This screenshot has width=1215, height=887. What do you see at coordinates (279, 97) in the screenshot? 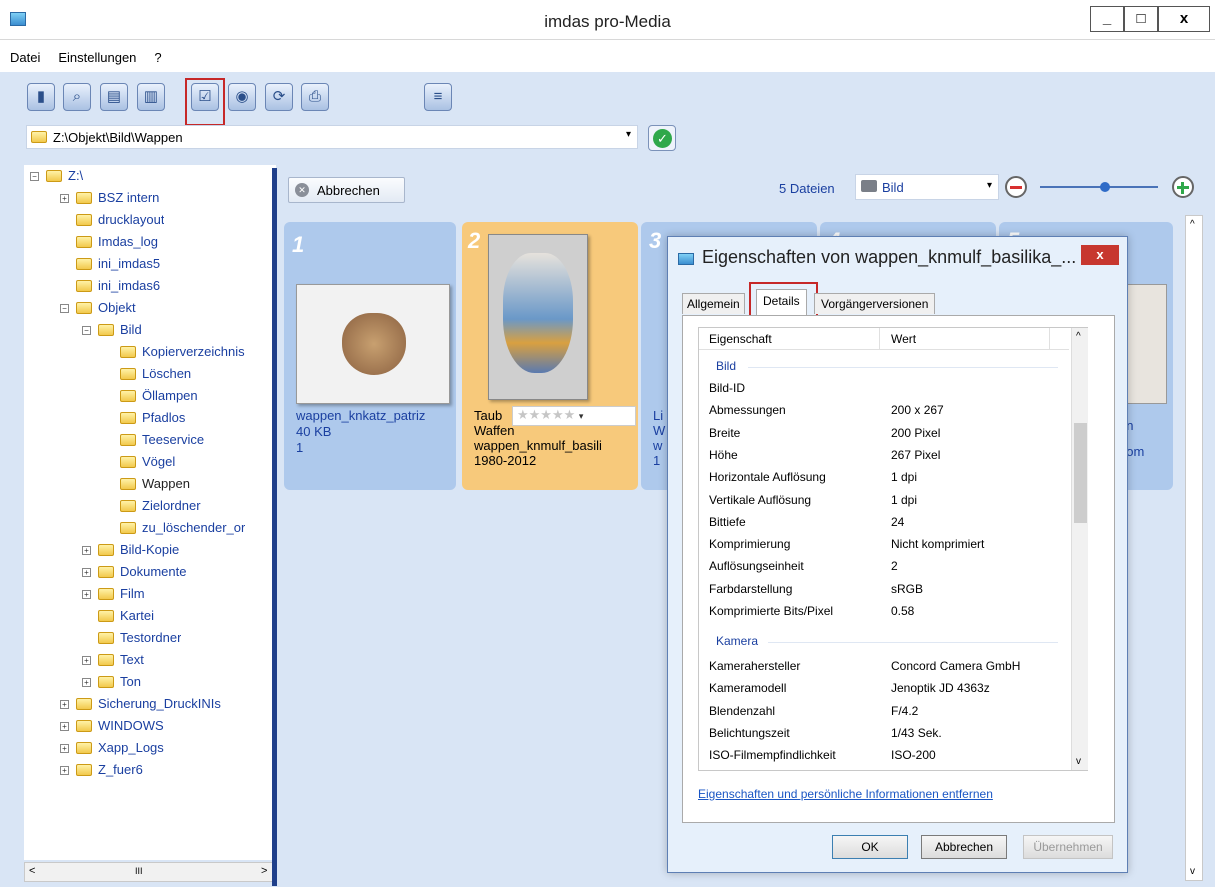
I see `refresh-icon: ⟳` at bounding box center [279, 97].